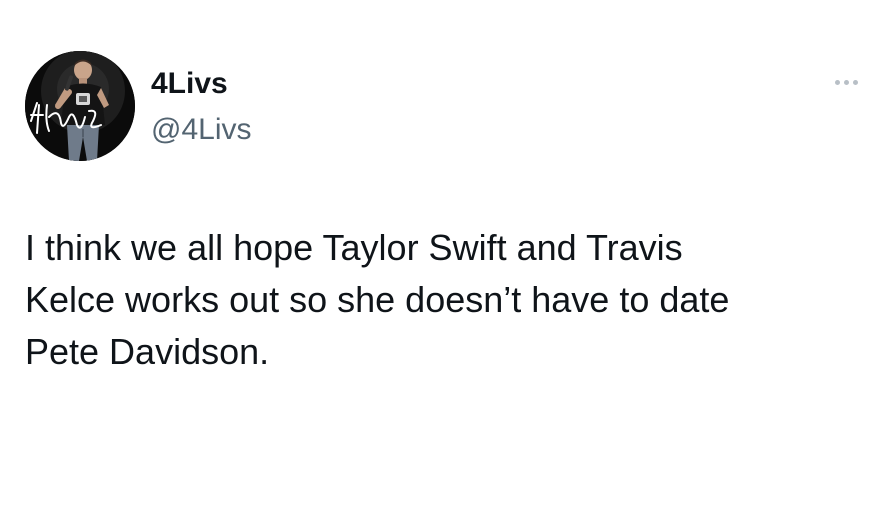 The height and width of the screenshot is (506, 890). What do you see at coordinates (201, 130) in the screenshot?
I see `user-handle: @4Livs` at bounding box center [201, 130].